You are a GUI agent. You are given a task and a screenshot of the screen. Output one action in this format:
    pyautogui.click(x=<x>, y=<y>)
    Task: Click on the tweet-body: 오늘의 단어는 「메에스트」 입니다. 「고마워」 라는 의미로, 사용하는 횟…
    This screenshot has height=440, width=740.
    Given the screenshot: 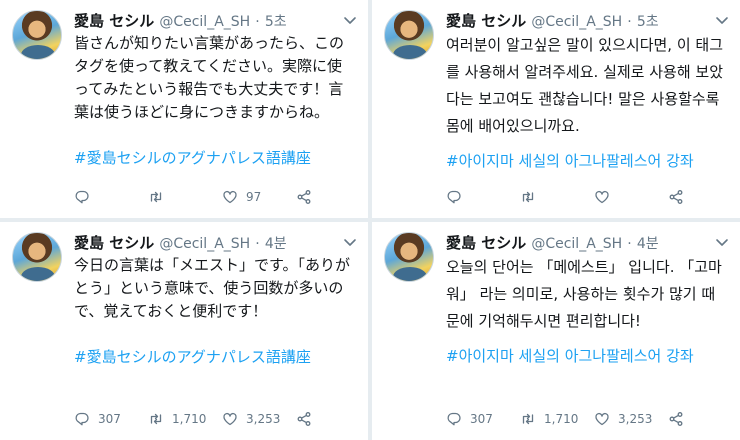 What is the action you would take?
    pyautogui.click(x=586, y=312)
    